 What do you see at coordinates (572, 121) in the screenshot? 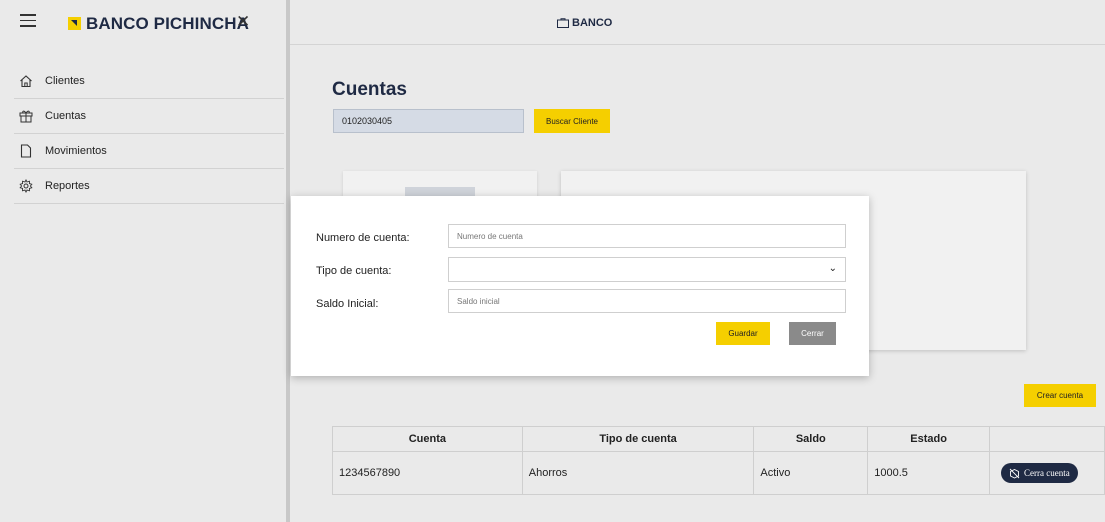
I see `search-client-button: Buscar Cliente` at bounding box center [572, 121].